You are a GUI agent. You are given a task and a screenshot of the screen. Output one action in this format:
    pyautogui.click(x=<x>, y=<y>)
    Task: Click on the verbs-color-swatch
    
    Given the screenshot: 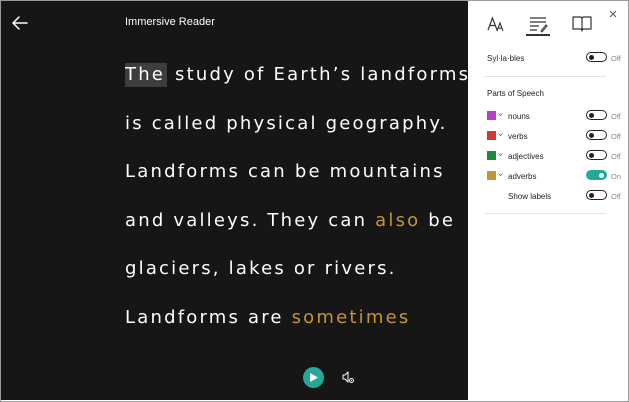 What is the action you would take?
    pyautogui.click(x=491, y=135)
    